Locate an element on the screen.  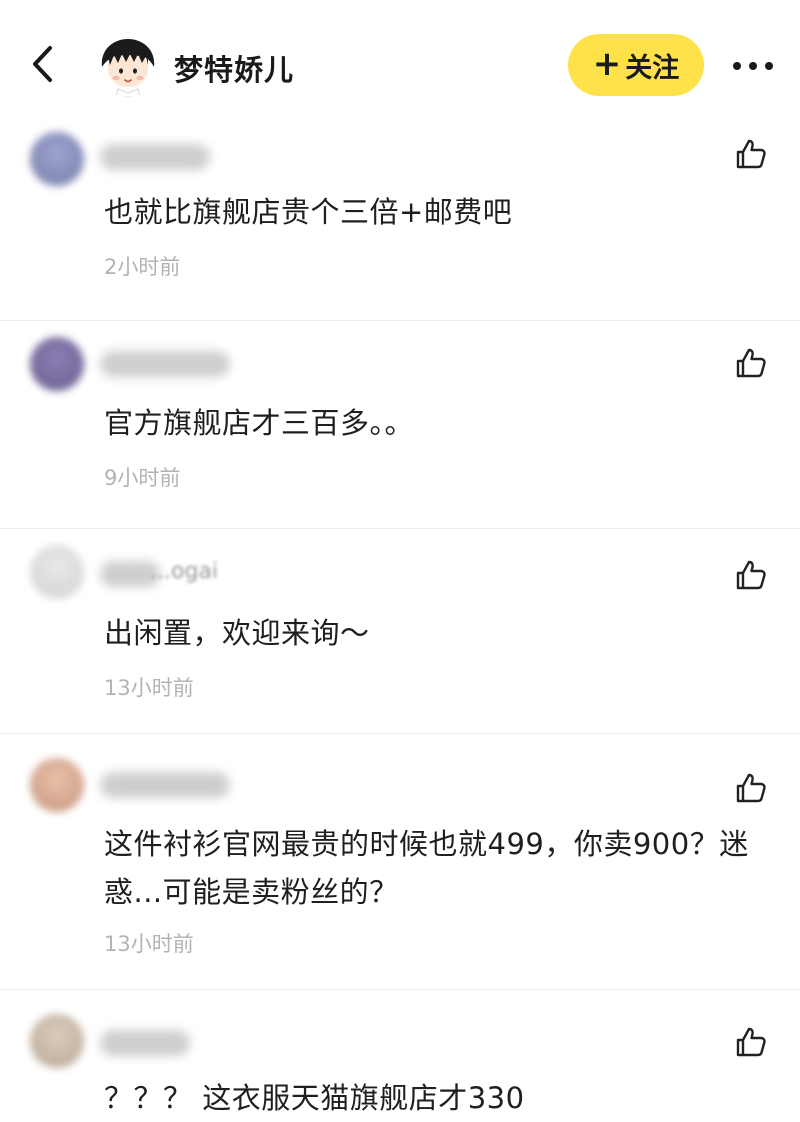
comment-text: ？？？ 这衣服天猫旗舰店才330 is located at coordinates (314, 1098).